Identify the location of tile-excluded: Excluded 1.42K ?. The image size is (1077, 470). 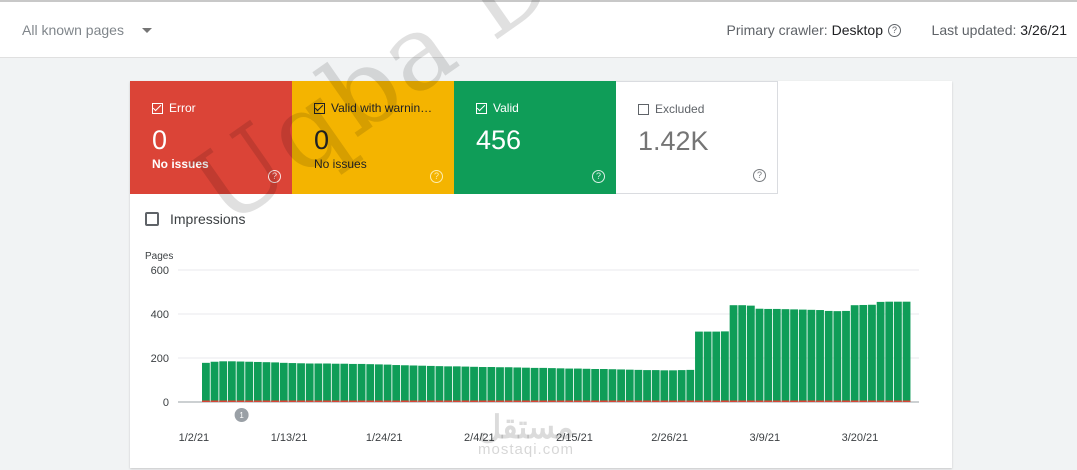
(697, 137).